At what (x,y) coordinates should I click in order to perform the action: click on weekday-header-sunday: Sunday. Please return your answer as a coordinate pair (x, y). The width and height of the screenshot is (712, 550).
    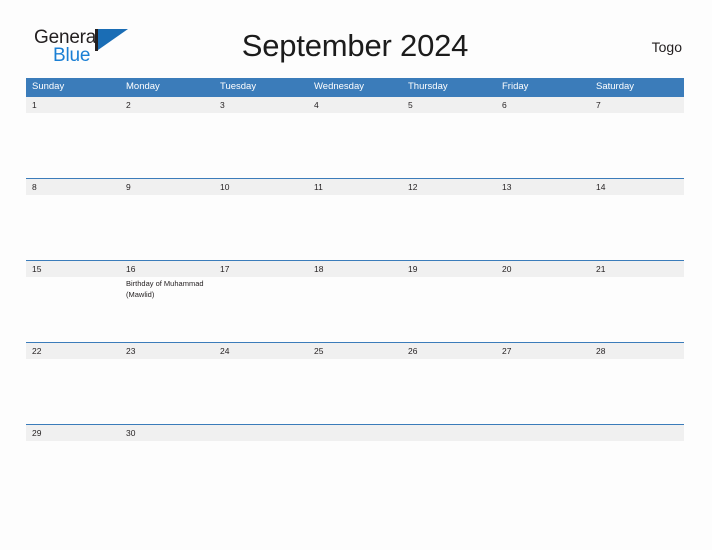
    Looking at the image, I should click on (48, 86).